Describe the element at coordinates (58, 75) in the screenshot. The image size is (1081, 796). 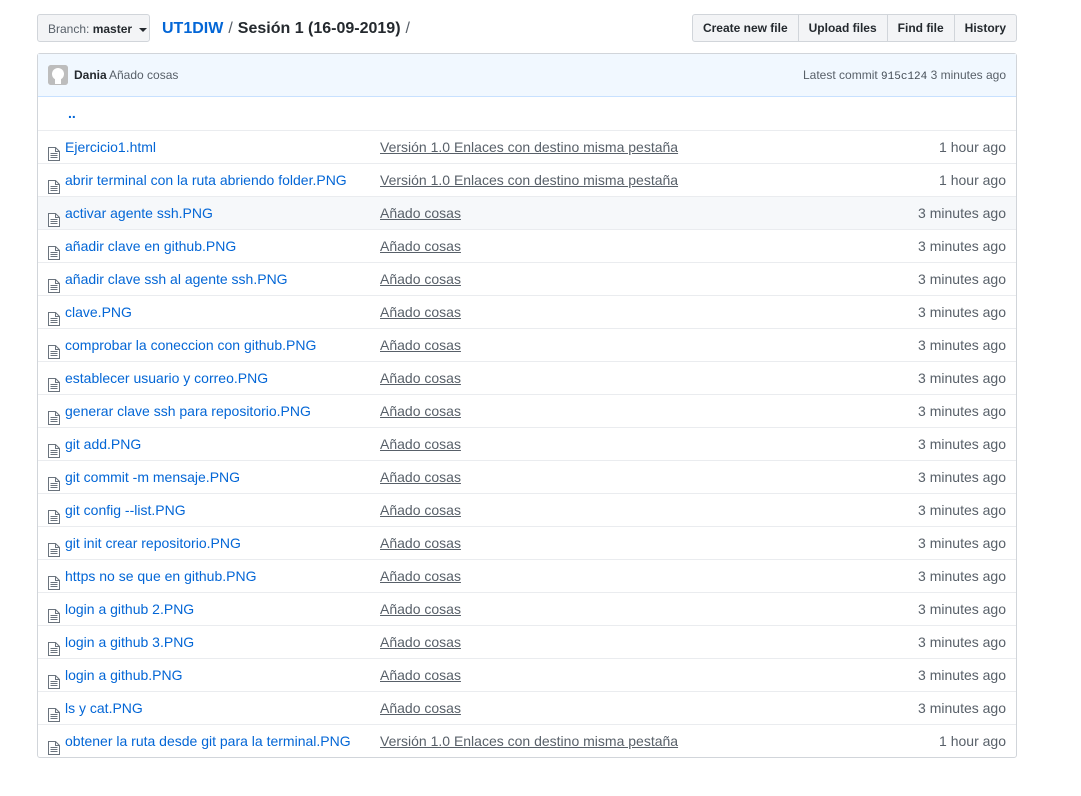
I see `avatar` at that location.